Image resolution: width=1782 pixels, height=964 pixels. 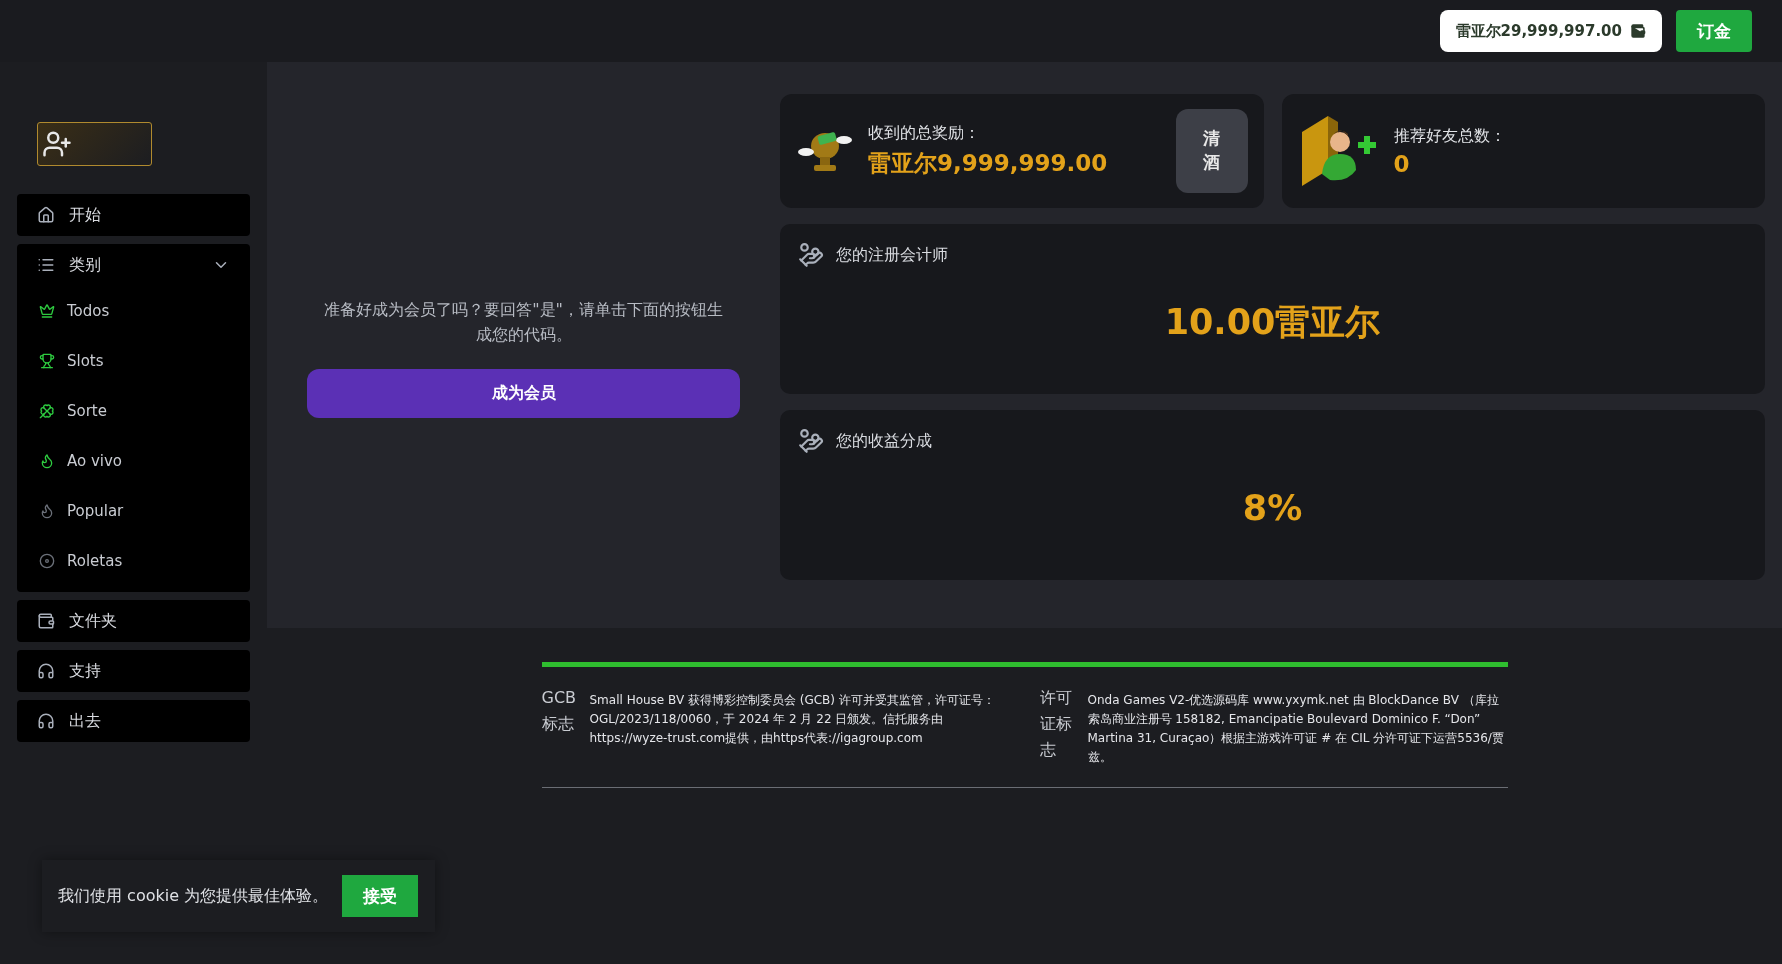 What do you see at coordinates (884, 441) in the screenshot?
I see `panel-title: 您的收益分成` at bounding box center [884, 441].